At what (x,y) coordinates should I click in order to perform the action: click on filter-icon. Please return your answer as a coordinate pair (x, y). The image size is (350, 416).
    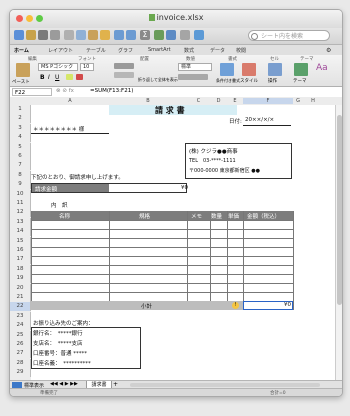
    Looking at the image, I should click on (171, 35).